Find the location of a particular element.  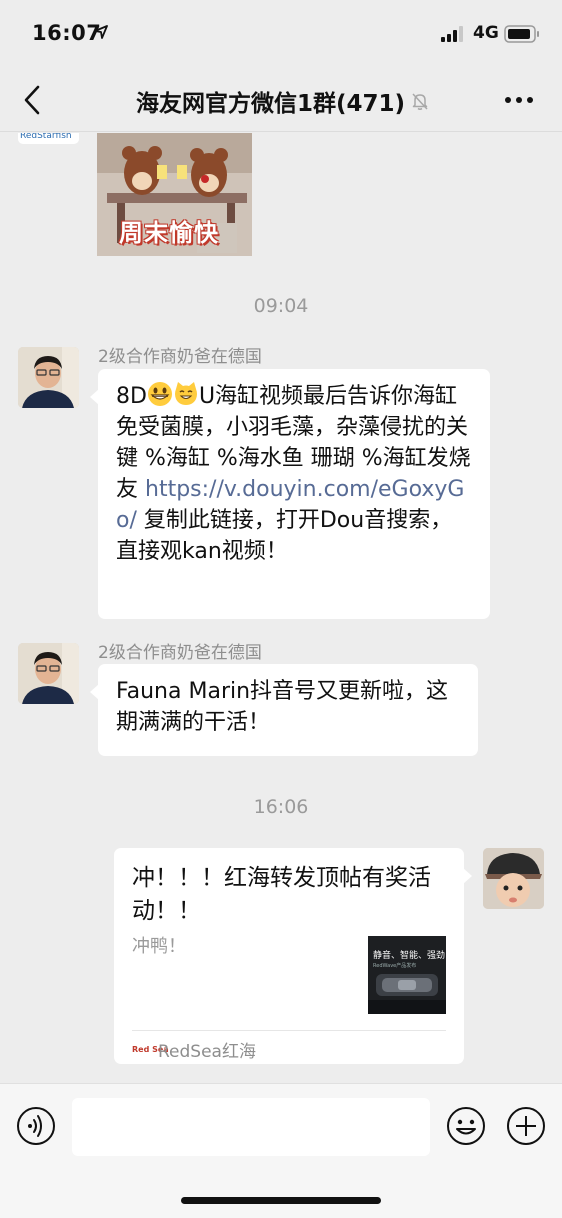

sticker-image: 周末愉快 is located at coordinates (174, 194).